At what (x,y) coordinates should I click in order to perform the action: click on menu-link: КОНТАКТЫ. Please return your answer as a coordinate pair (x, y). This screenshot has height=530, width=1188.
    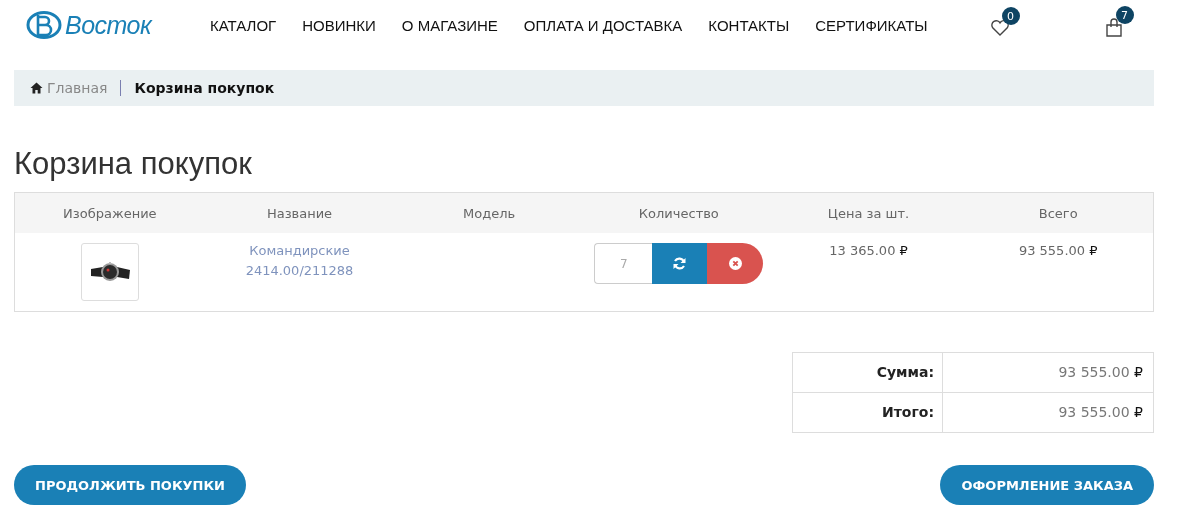
    Looking at the image, I should click on (749, 25).